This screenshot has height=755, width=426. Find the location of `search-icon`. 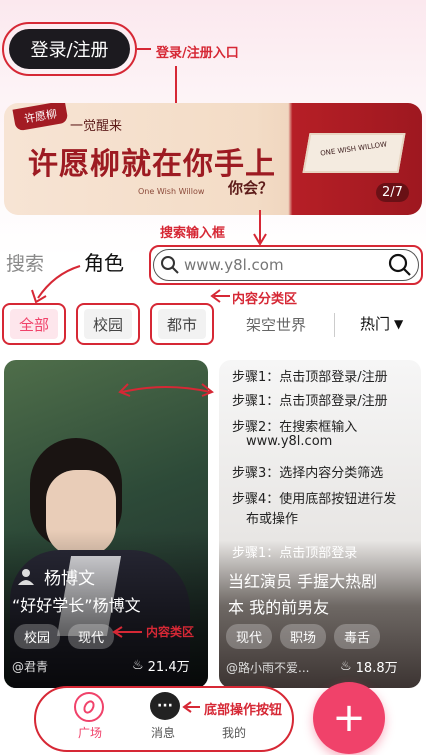

search-icon is located at coordinates (170, 265).